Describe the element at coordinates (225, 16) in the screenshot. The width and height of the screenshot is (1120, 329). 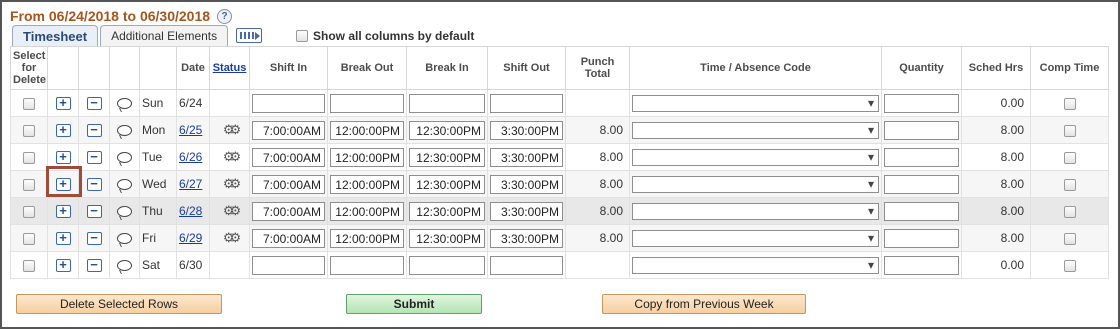
I see `help-icon: ?` at that location.